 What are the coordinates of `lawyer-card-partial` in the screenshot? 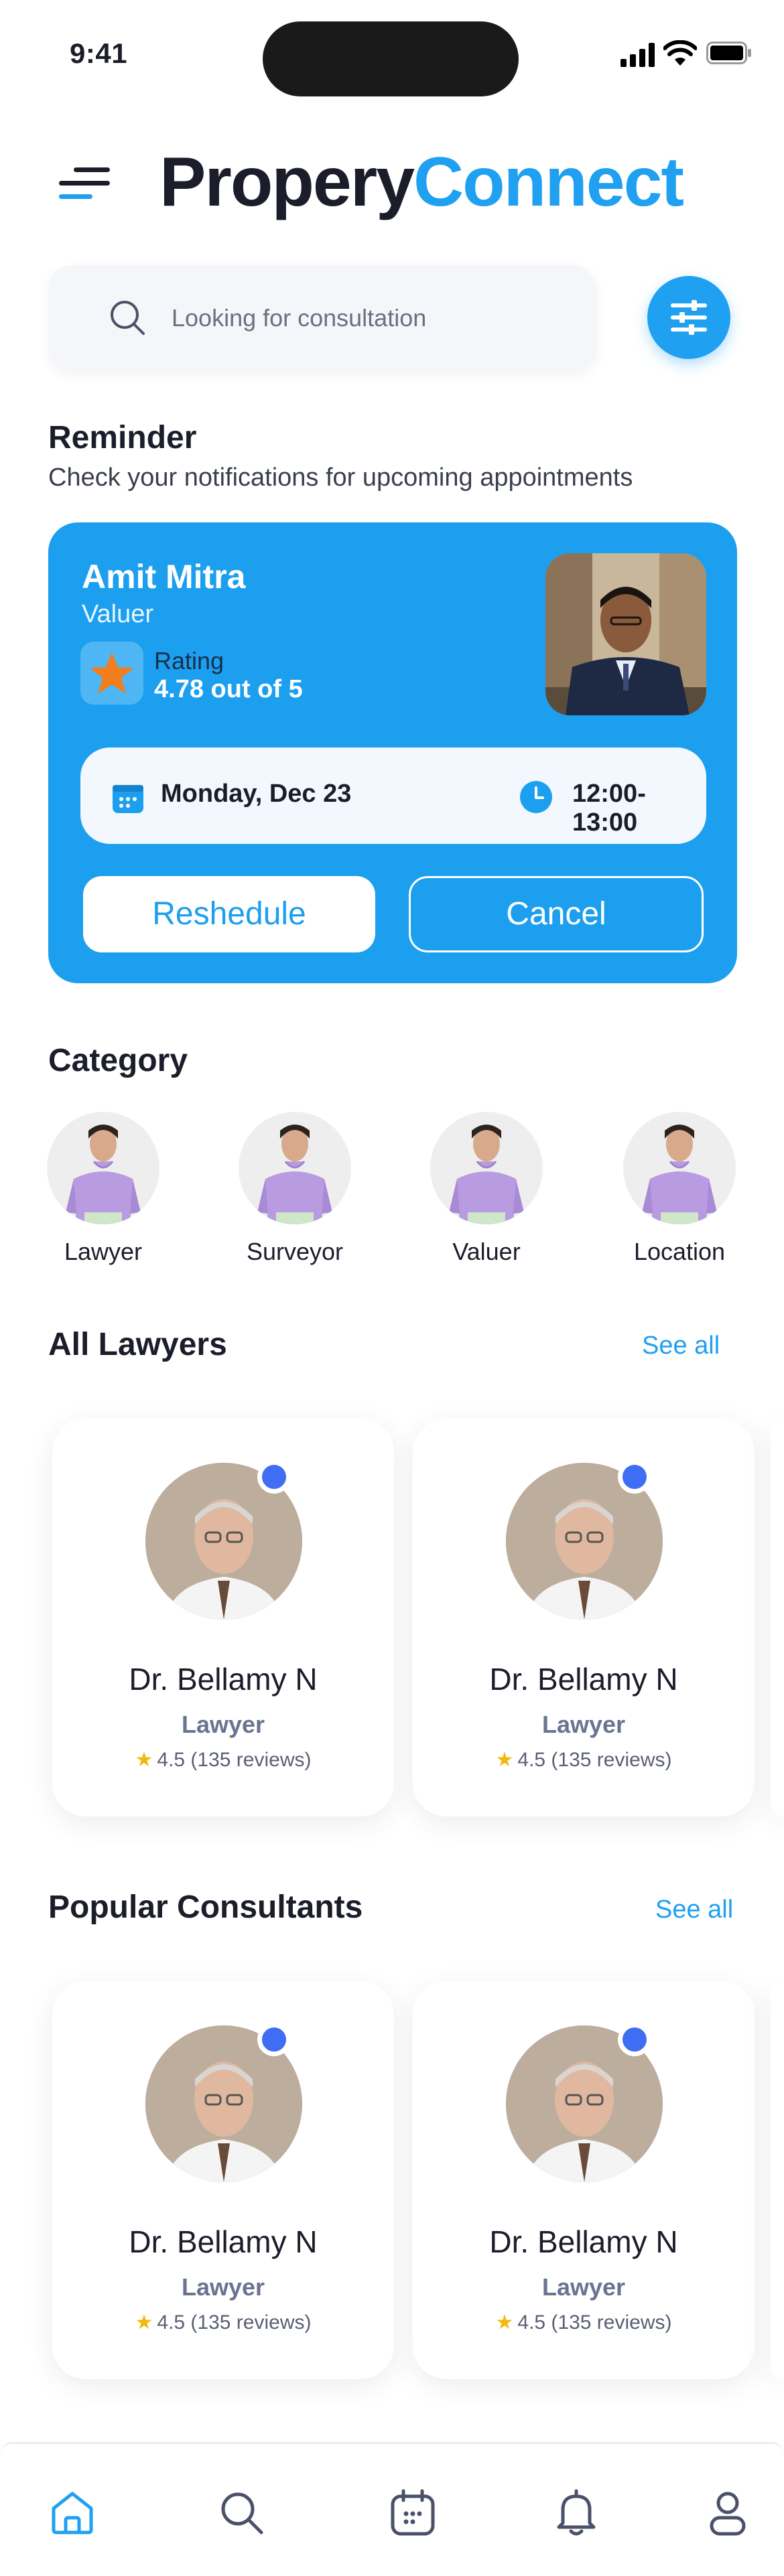 It's located at (777, 1617).